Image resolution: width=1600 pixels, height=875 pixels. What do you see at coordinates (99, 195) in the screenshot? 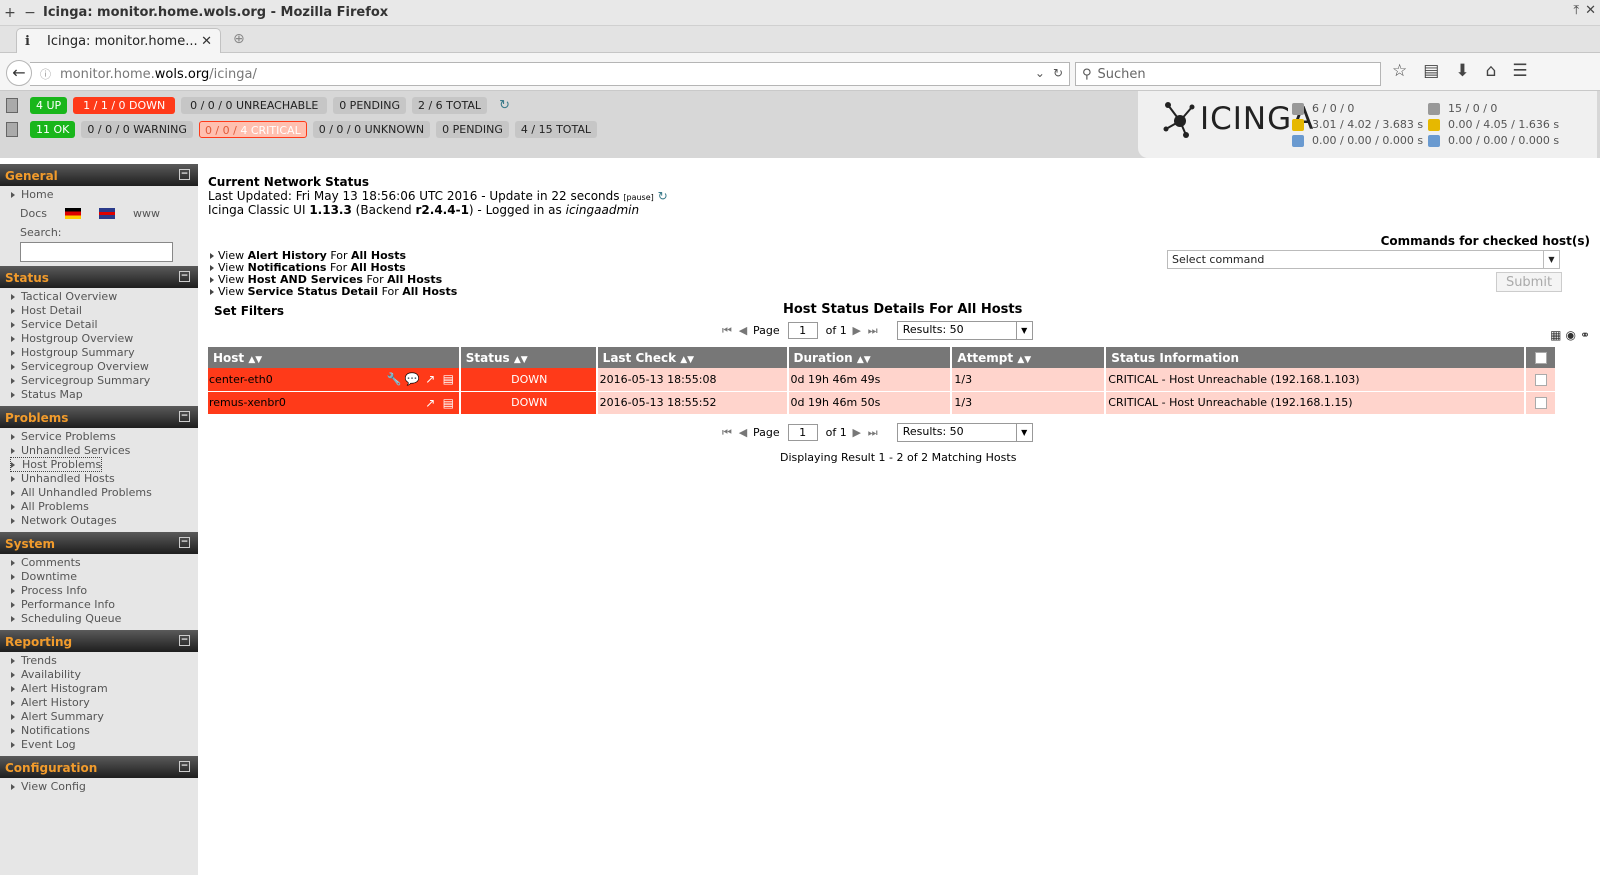
I see `sidebar-item-home: Home` at bounding box center [99, 195].